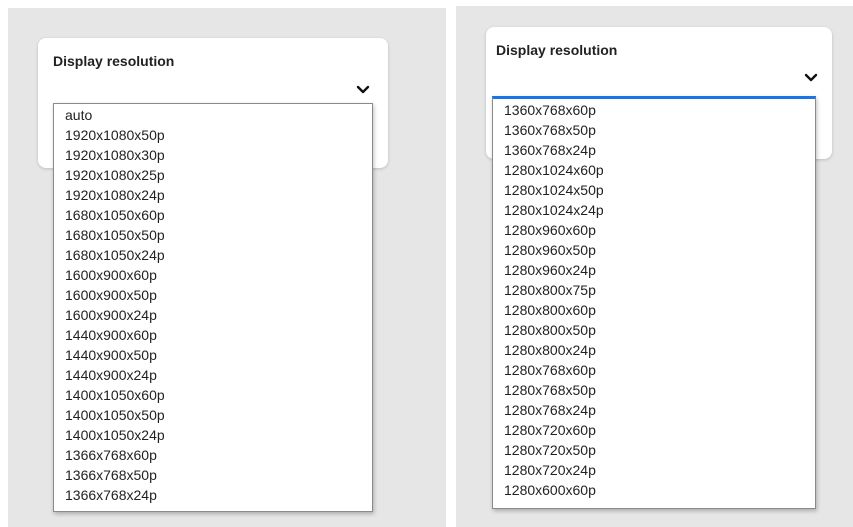  I want to click on resolution-option: 1680x1050x24p, so click(115, 255).